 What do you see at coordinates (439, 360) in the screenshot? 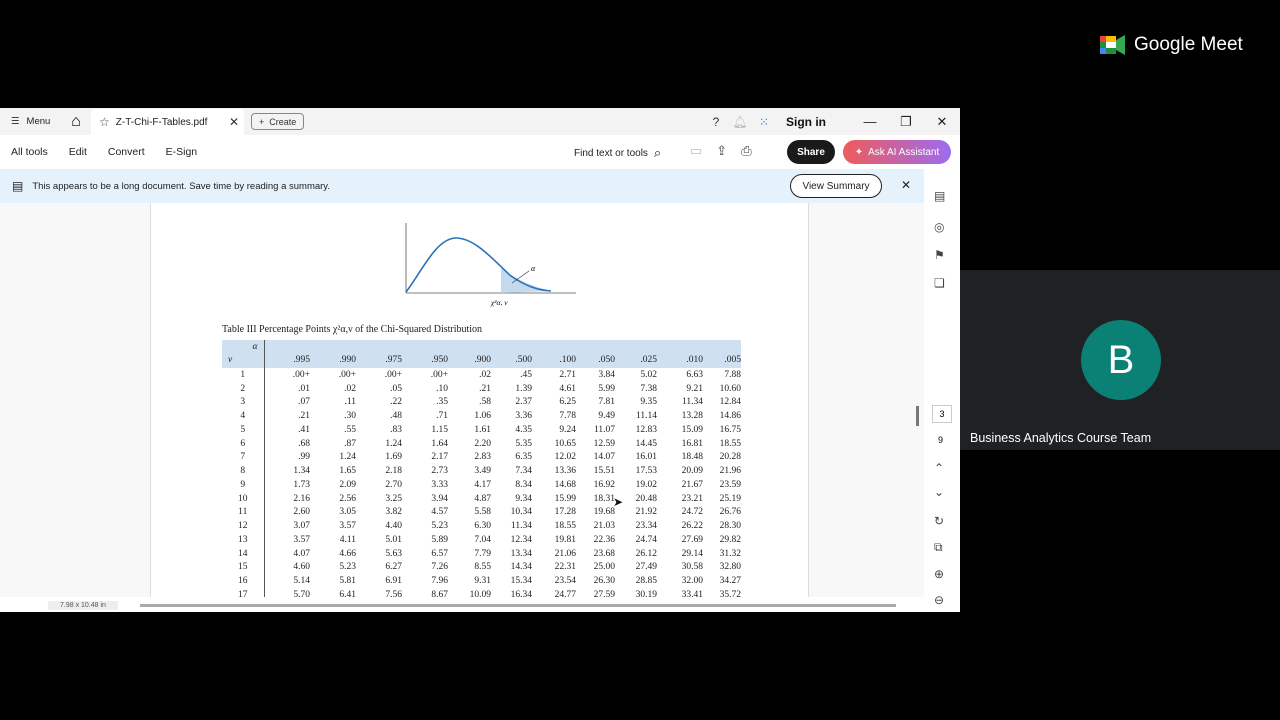
I see `alpha-column-header: .950` at bounding box center [439, 360].